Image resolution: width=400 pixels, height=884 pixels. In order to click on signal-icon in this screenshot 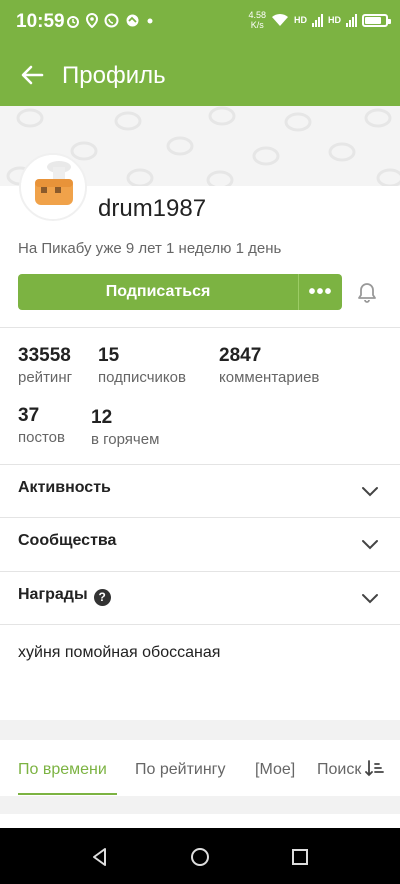, I will do `click(317, 20)`.